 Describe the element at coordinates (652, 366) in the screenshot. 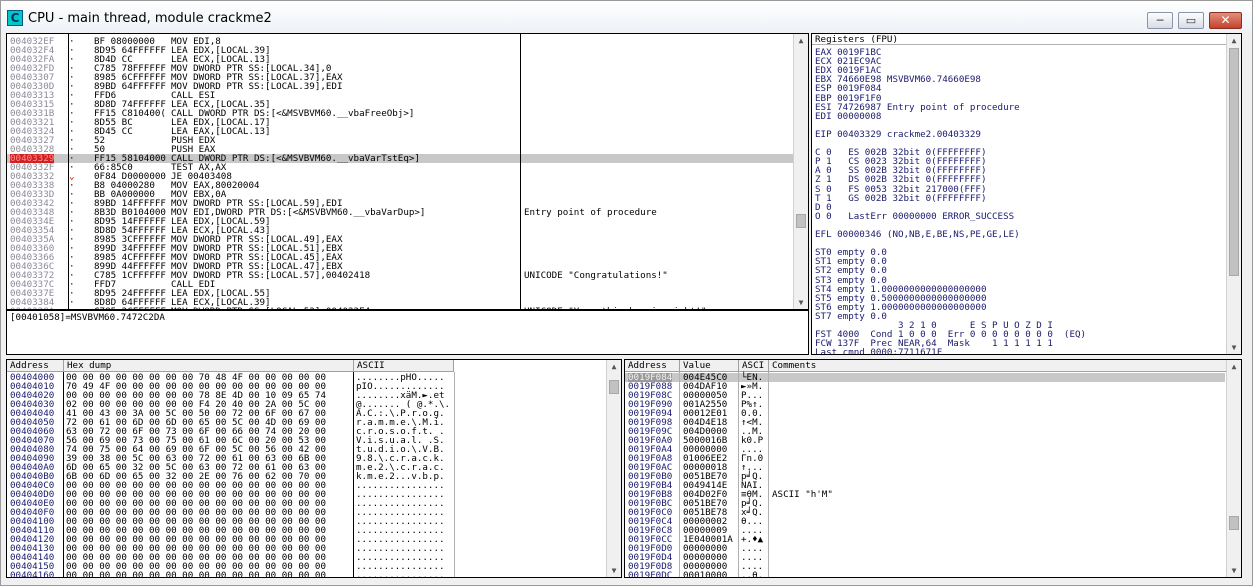

I see `stack-header-address: Address` at that location.